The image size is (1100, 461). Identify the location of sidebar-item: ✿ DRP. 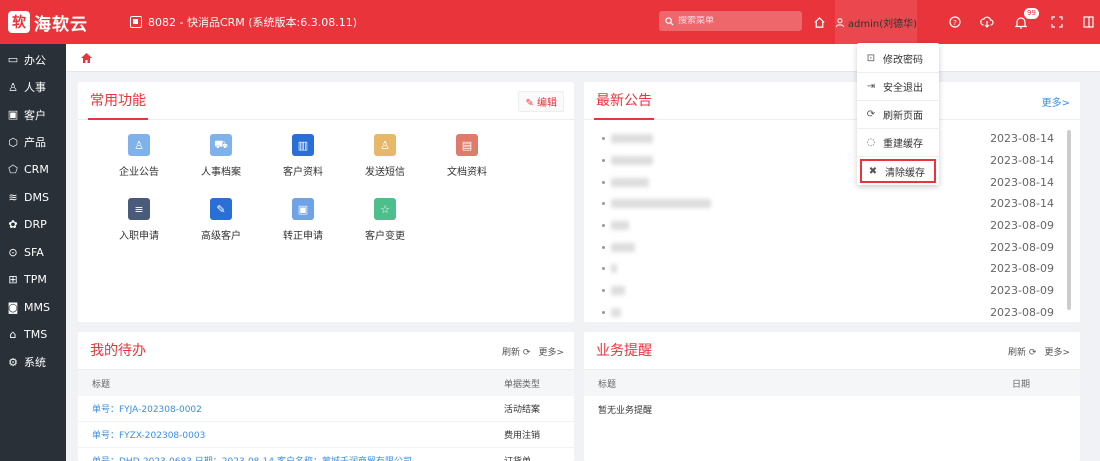
(33, 225).